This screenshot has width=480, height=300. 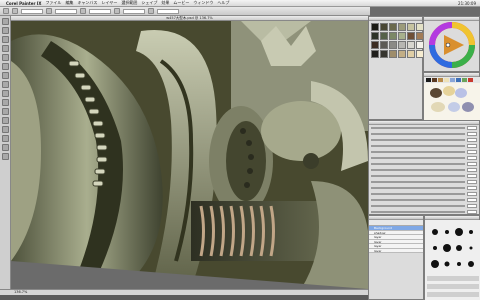 I want to click on property-bar, so click(x=185, y=11).